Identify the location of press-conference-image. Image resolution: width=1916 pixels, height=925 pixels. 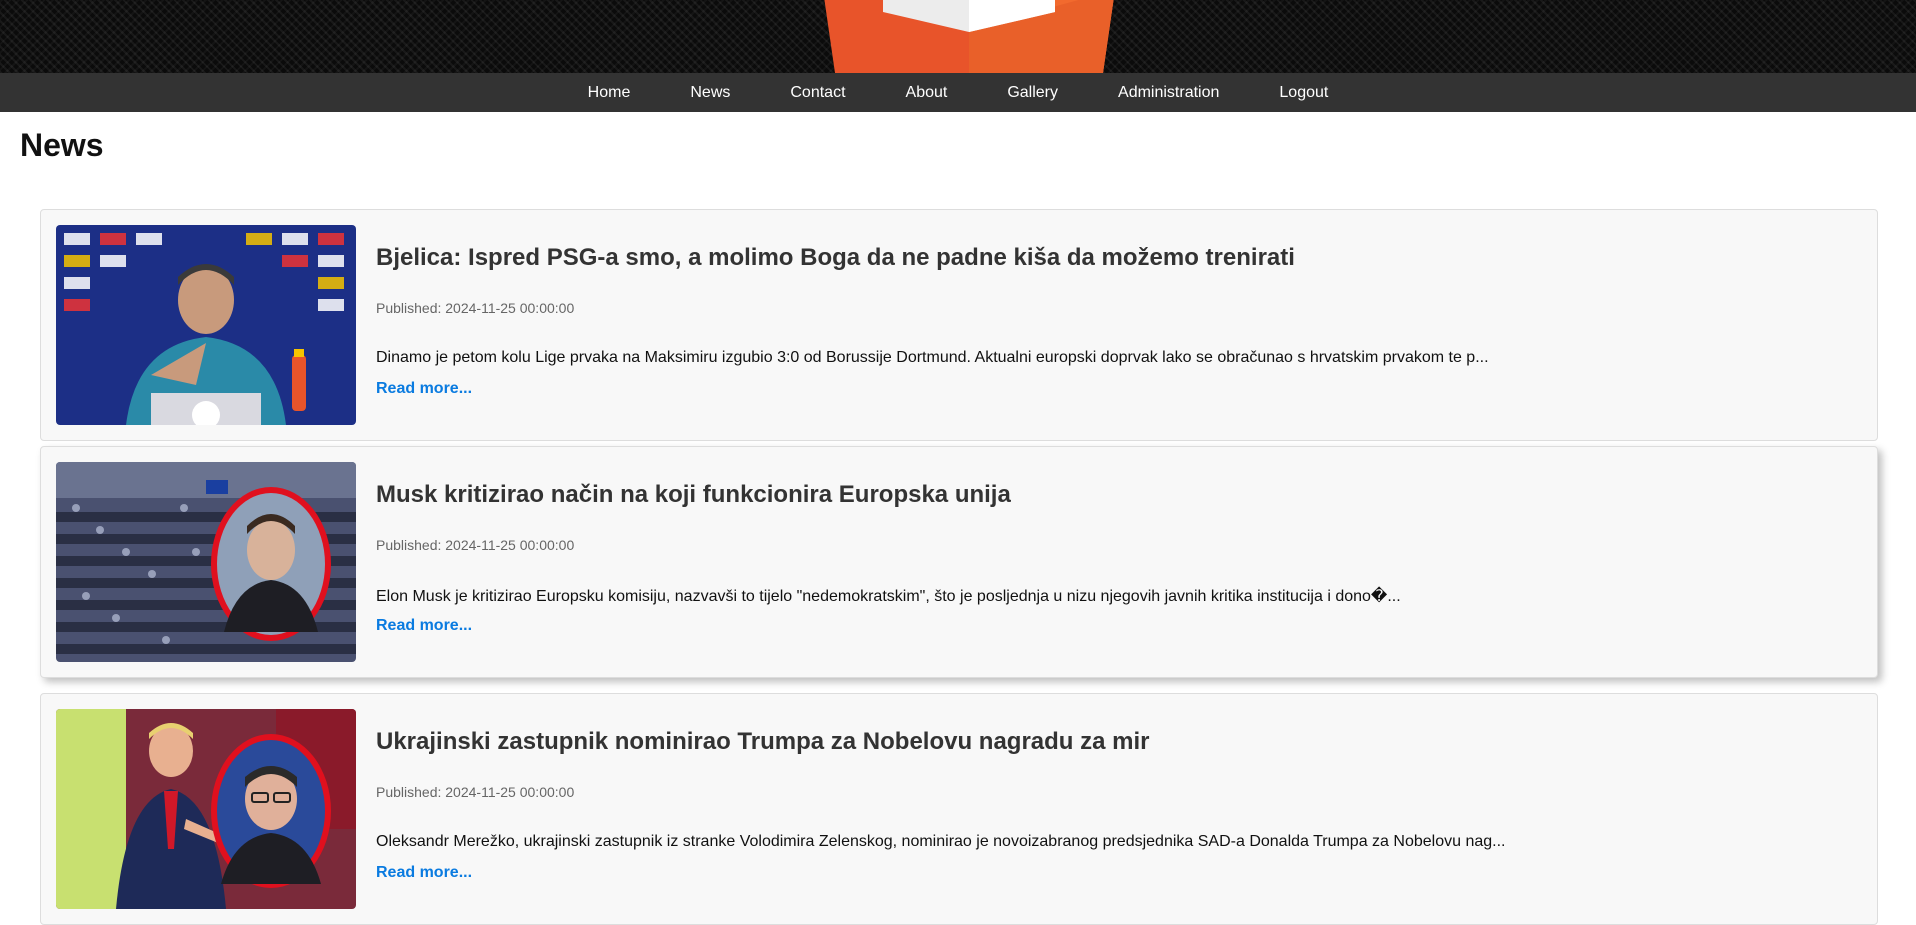
(206, 325).